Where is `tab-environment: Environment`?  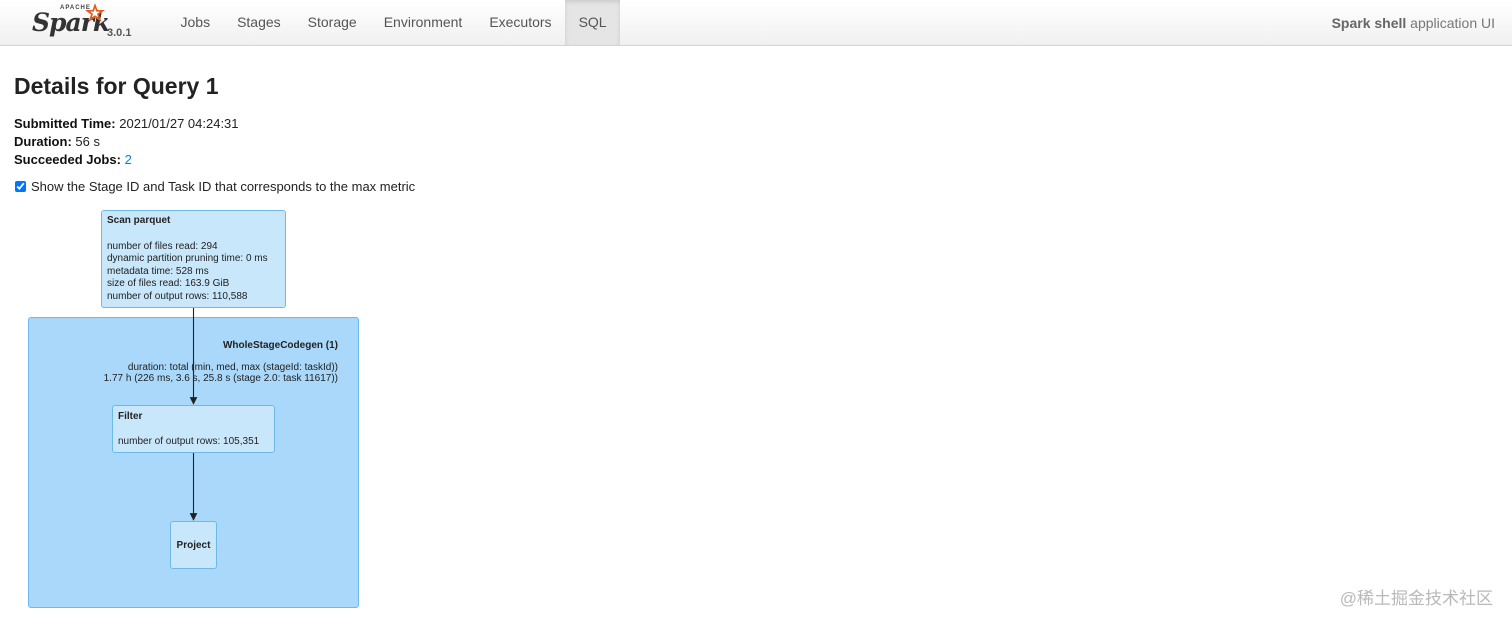
tab-environment: Environment is located at coordinates (423, 22).